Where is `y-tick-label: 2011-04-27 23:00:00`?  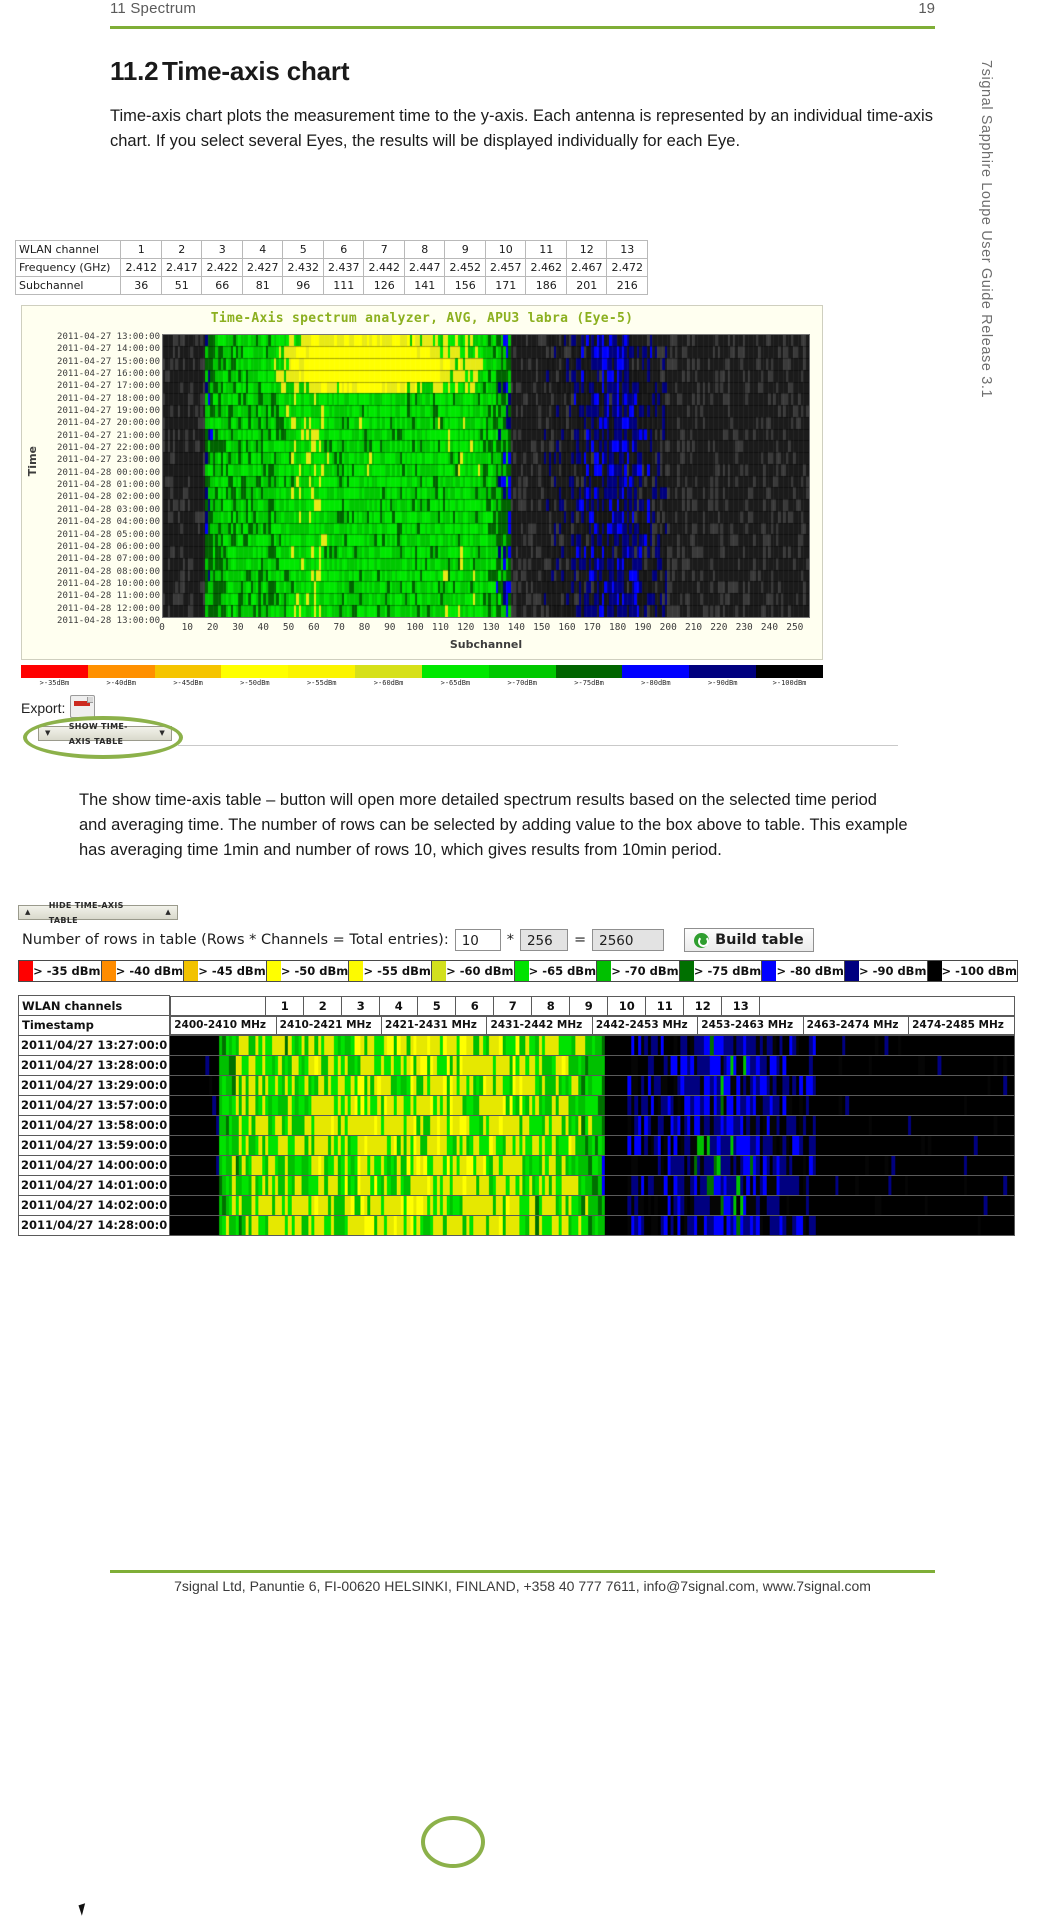
y-tick-label: 2011-04-27 23:00:00 is located at coordinates (108, 460).